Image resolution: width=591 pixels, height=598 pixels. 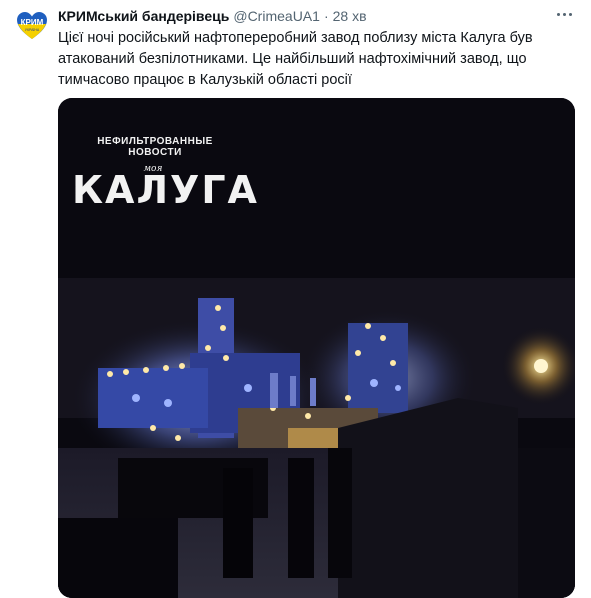 I want to click on avatar: КРИМ УКРАЇНА, so click(x=32, y=26).